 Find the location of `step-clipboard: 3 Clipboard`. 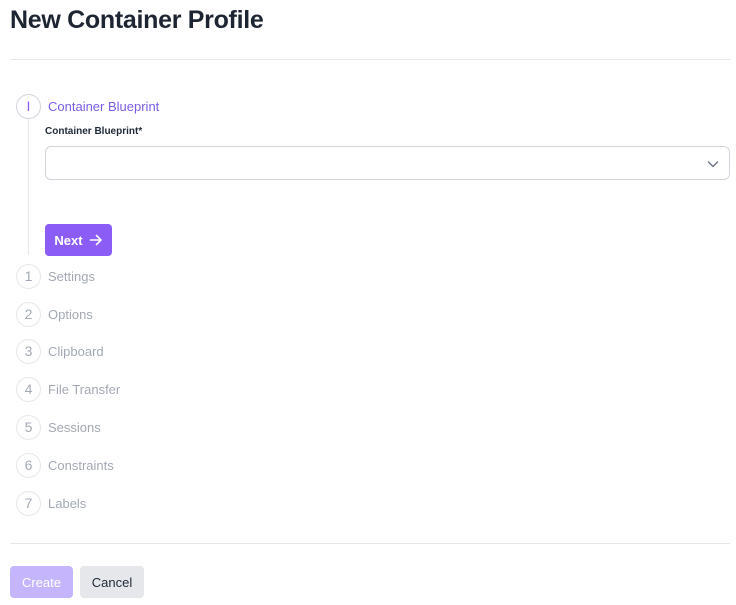

step-clipboard: 3 Clipboard is located at coordinates (60, 351).